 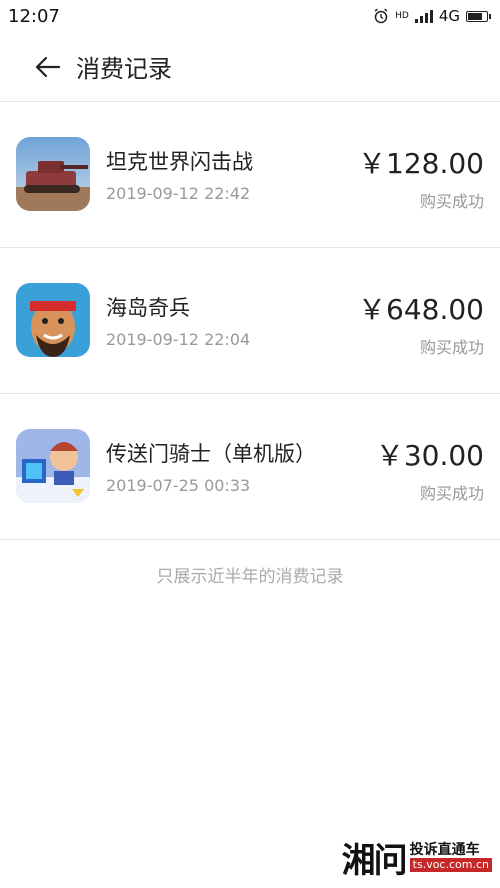 I want to click on alarm-icon, so click(x=381, y=16).